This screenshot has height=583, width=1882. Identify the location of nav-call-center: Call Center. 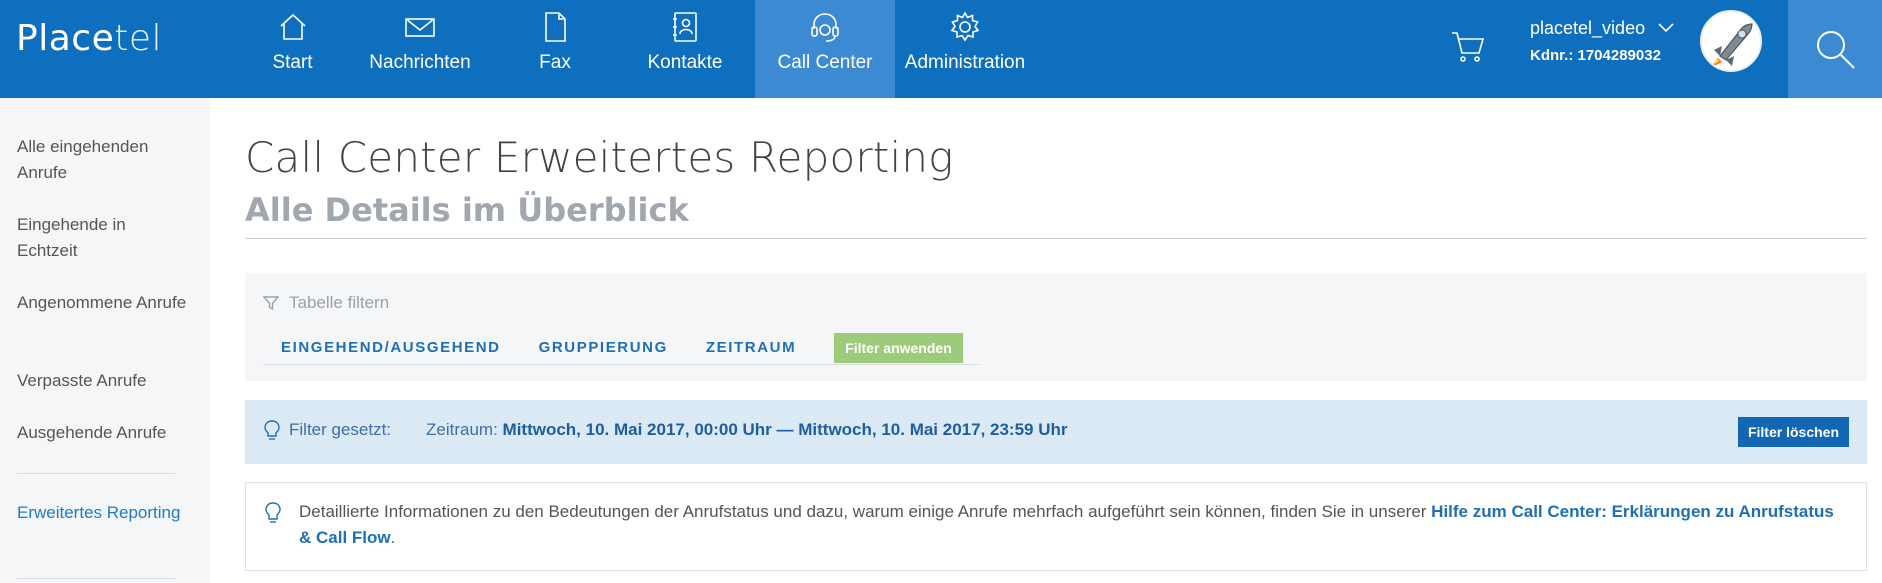
(825, 49).